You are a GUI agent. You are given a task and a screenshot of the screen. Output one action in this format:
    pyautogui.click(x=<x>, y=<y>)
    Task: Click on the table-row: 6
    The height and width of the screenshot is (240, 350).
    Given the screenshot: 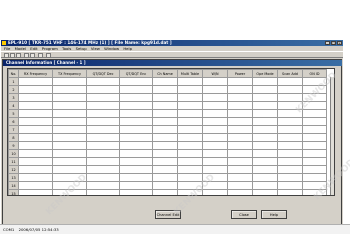 What is the action you would take?
    pyautogui.click(x=167, y=121)
    